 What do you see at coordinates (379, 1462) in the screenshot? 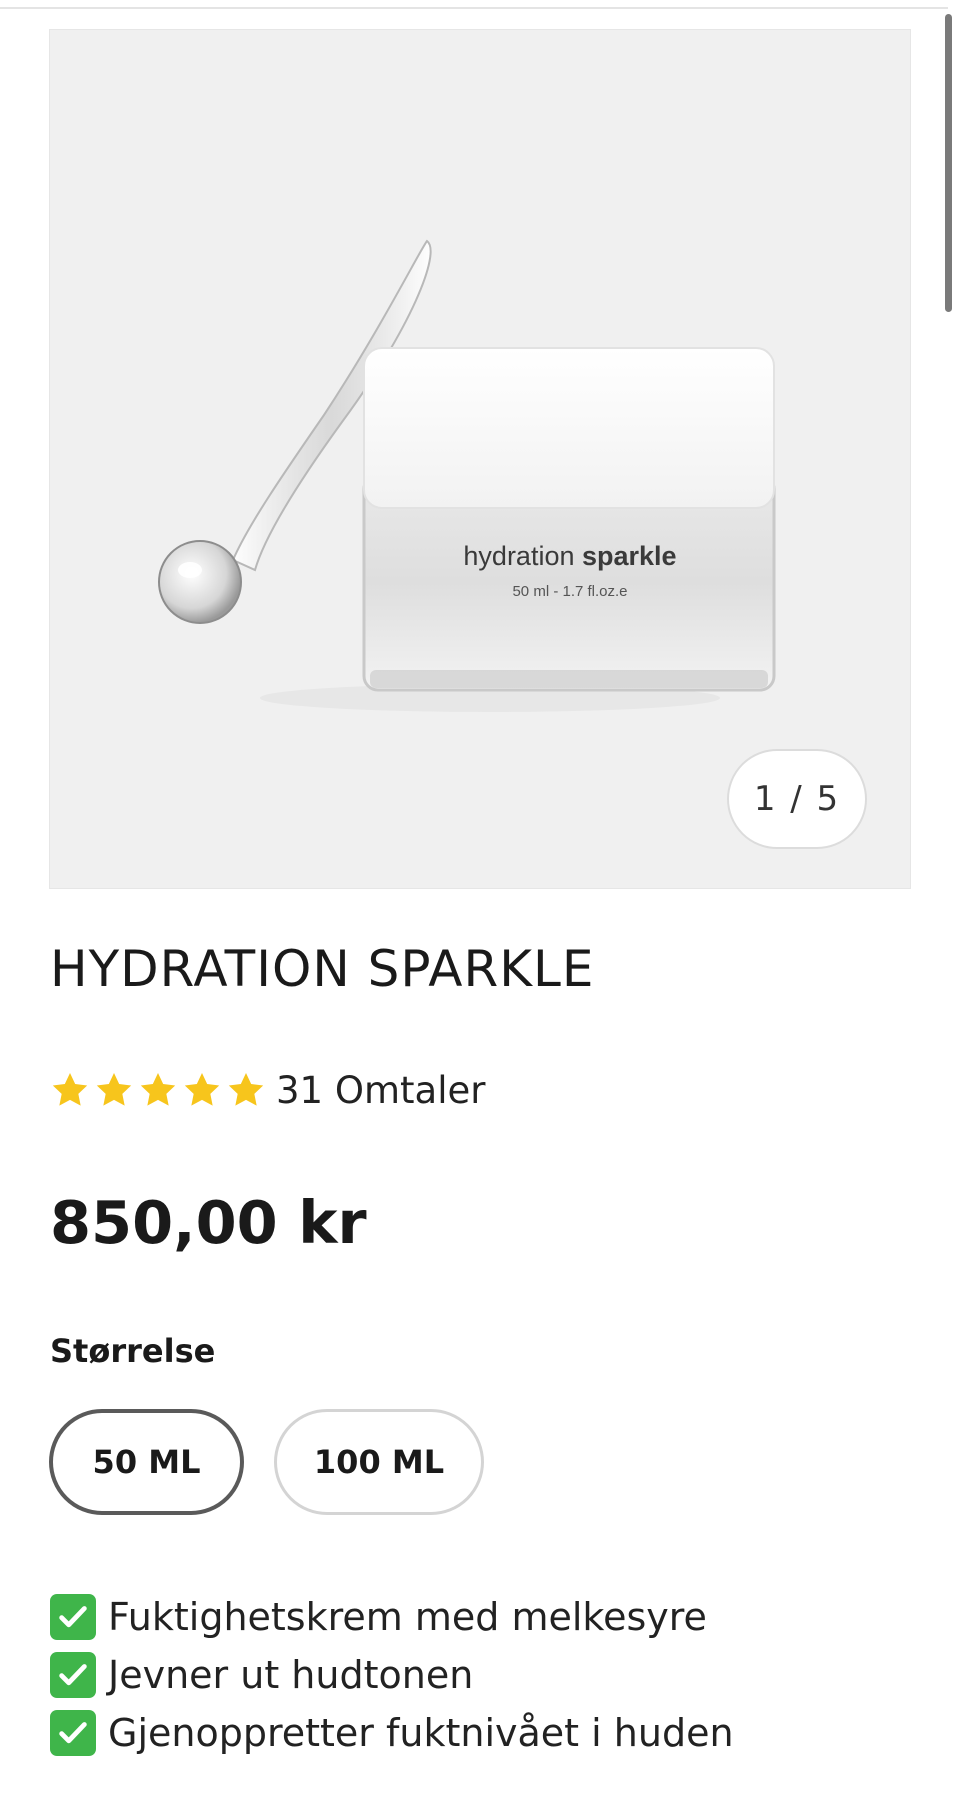
I see `size-option-100ml: 100 ML` at bounding box center [379, 1462].